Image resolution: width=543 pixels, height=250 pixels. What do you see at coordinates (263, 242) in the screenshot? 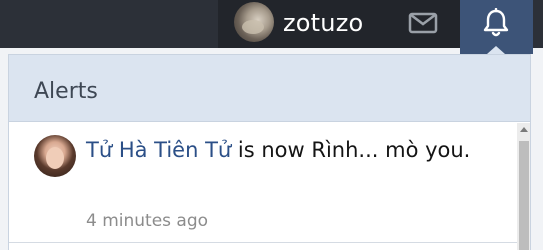
I see `alert-separator` at bounding box center [263, 242].